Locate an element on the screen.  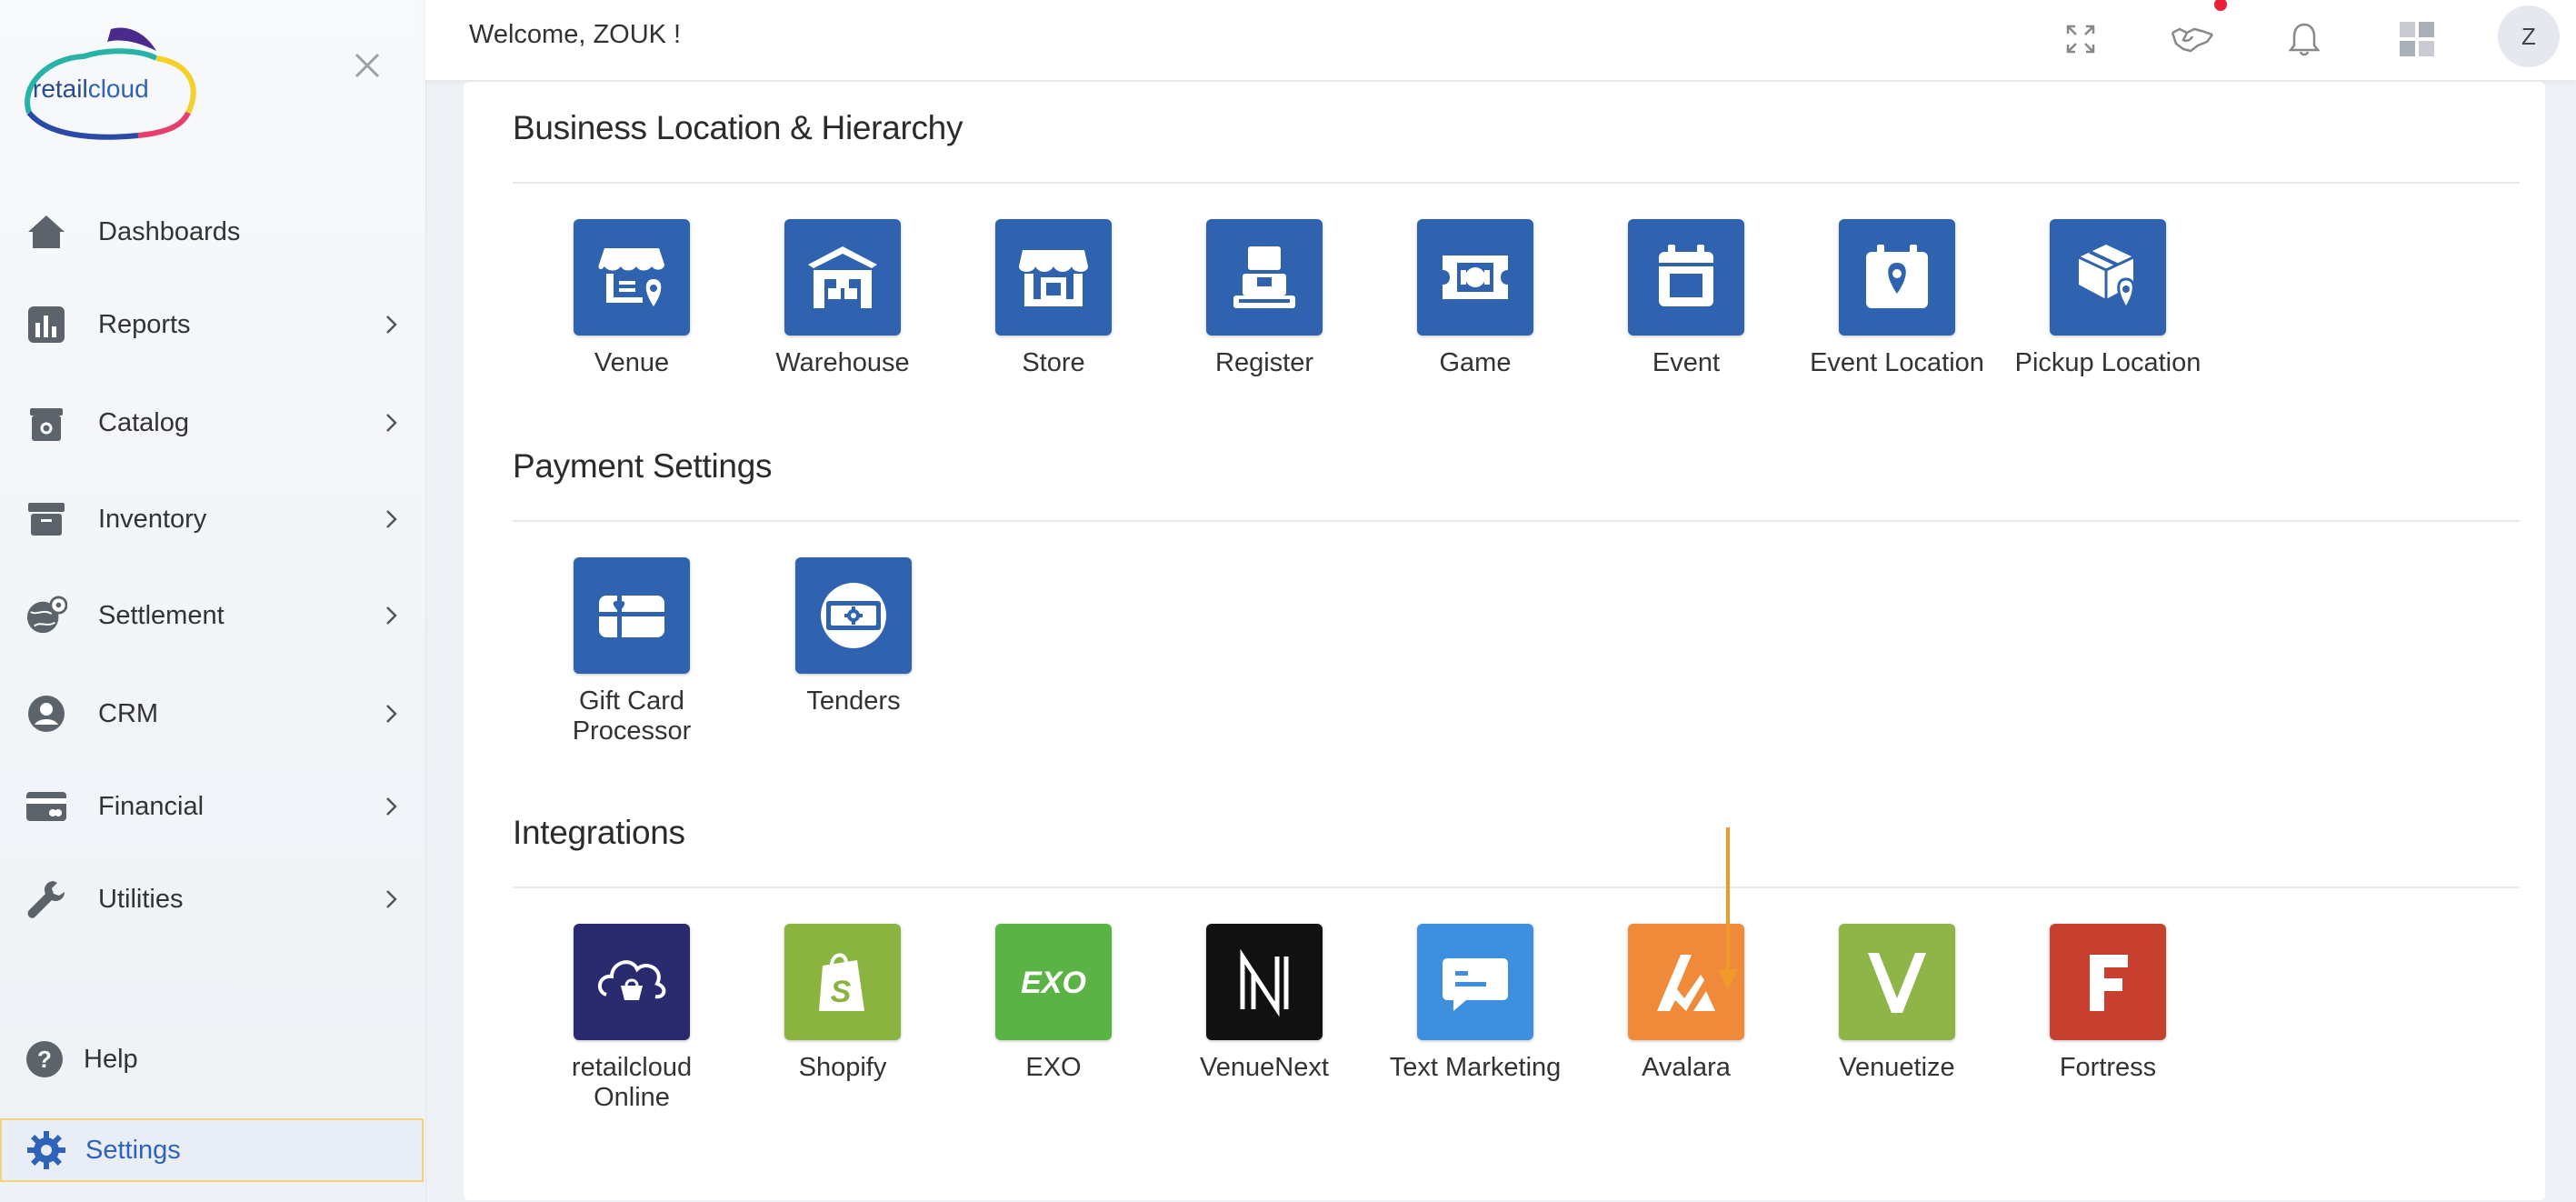
shopify-icon: S is located at coordinates (842, 982).